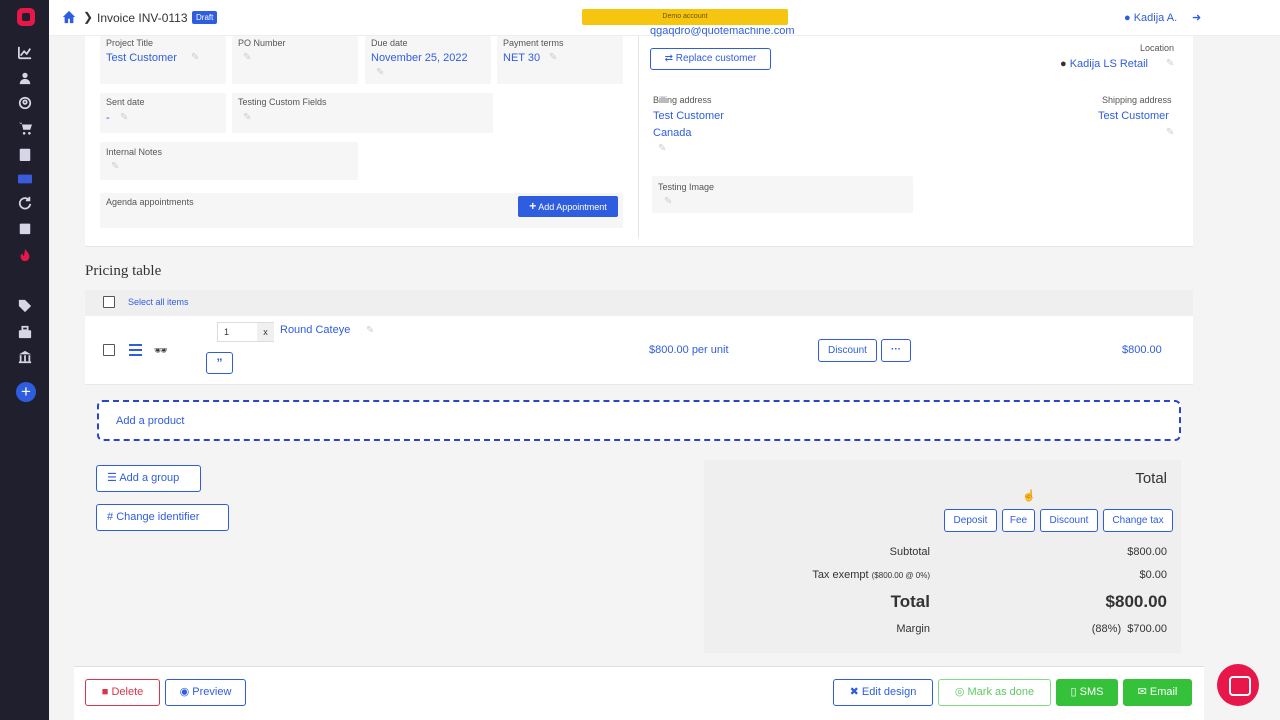  I want to click on bank-icon, so click(25, 358).